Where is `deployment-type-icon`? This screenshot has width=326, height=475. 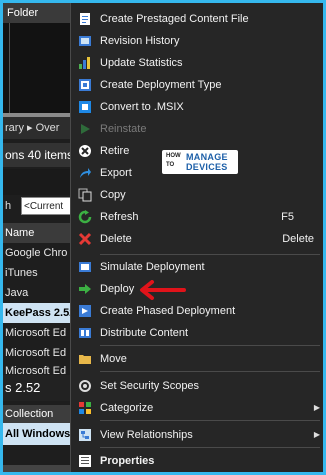
deployment-type-icon is located at coordinates (85, 85).